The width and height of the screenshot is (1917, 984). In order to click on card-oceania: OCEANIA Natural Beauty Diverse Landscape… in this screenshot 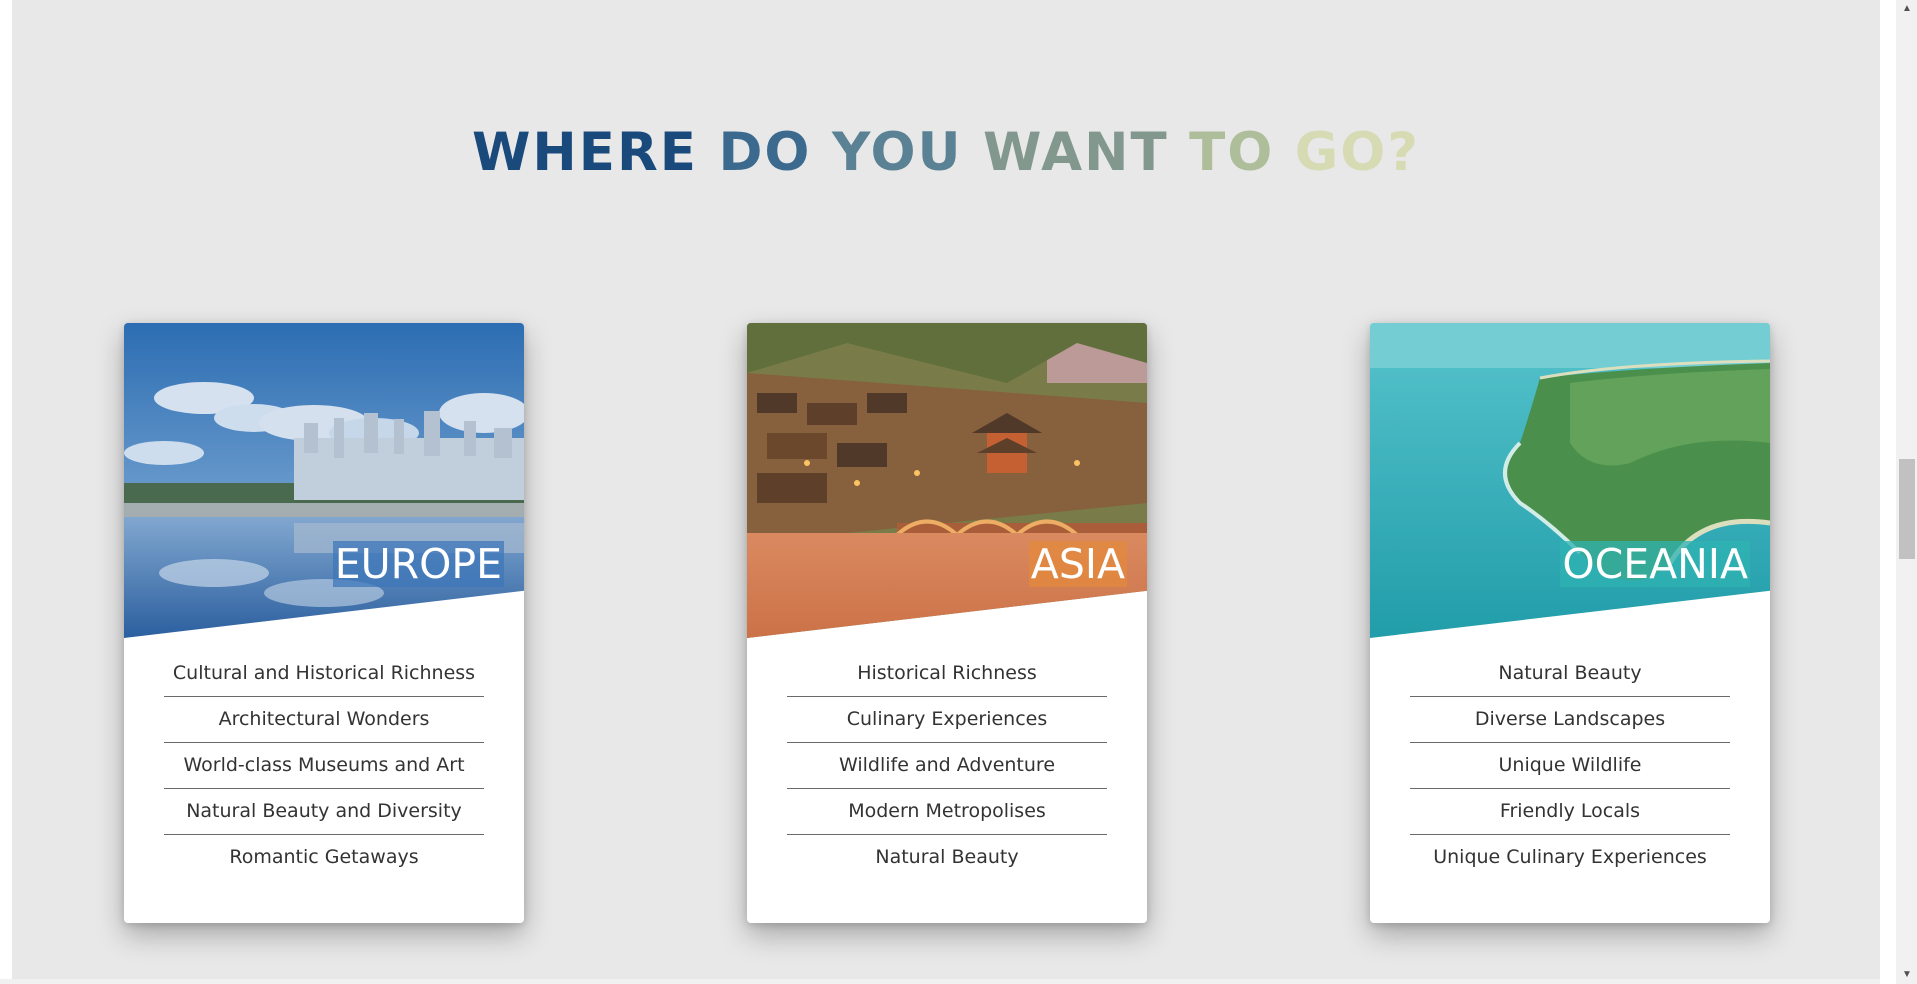, I will do `click(1570, 623)`.